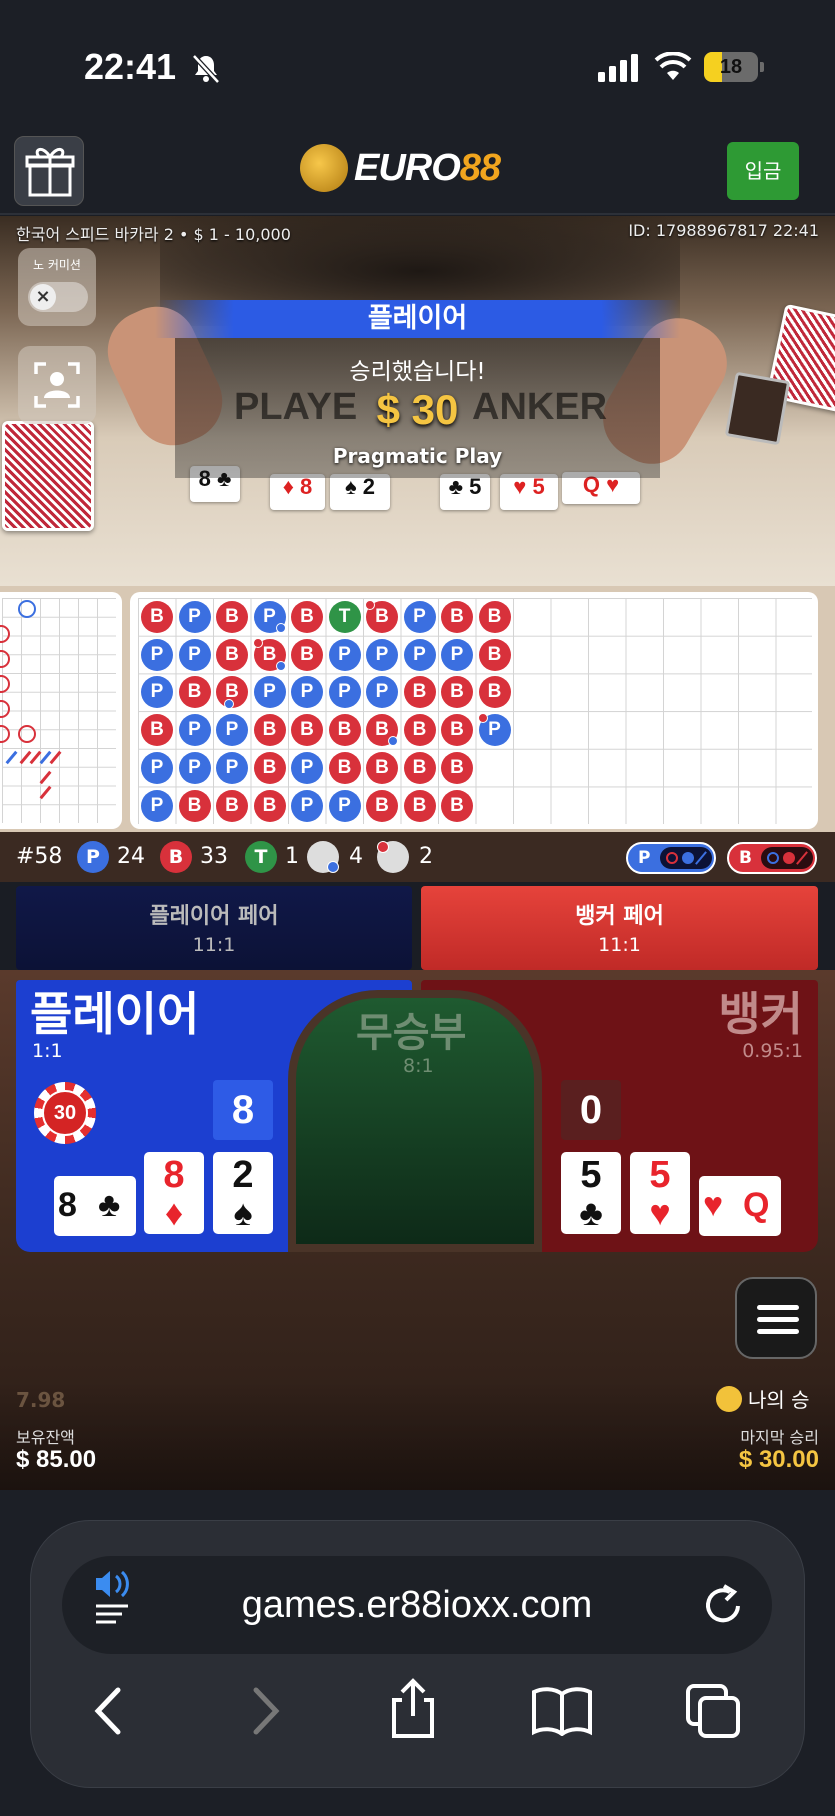  Describe the element at coordinates (776, 1318) in the screenshot. I see `menu-button` at that location.